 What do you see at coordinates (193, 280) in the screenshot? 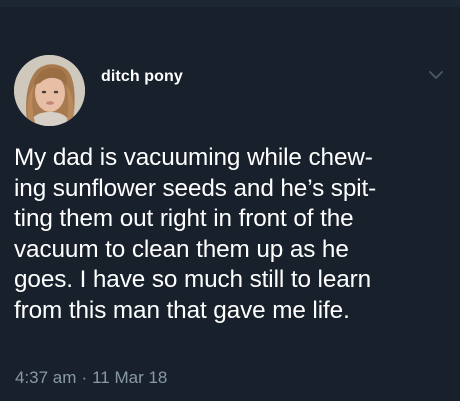
I see `tweet-text-line: goes. I have so much still to learn` at bounding box center [193, 280].